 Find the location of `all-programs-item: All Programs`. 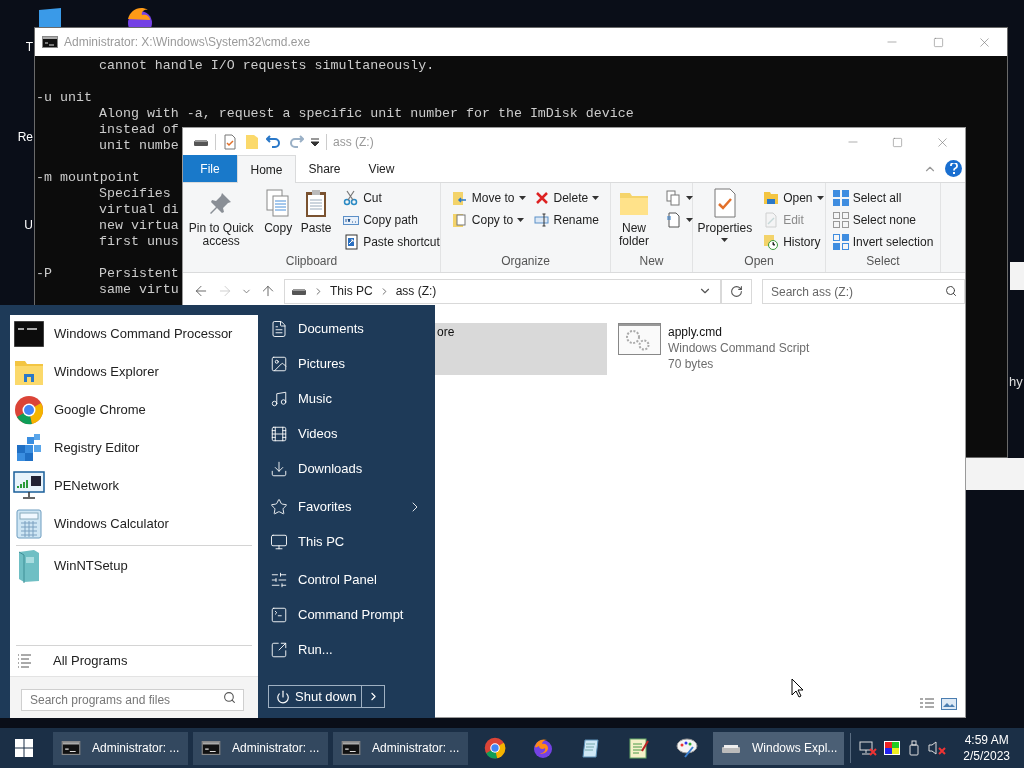

all-programs-item: All Programs is located at coordinates (134, 661).